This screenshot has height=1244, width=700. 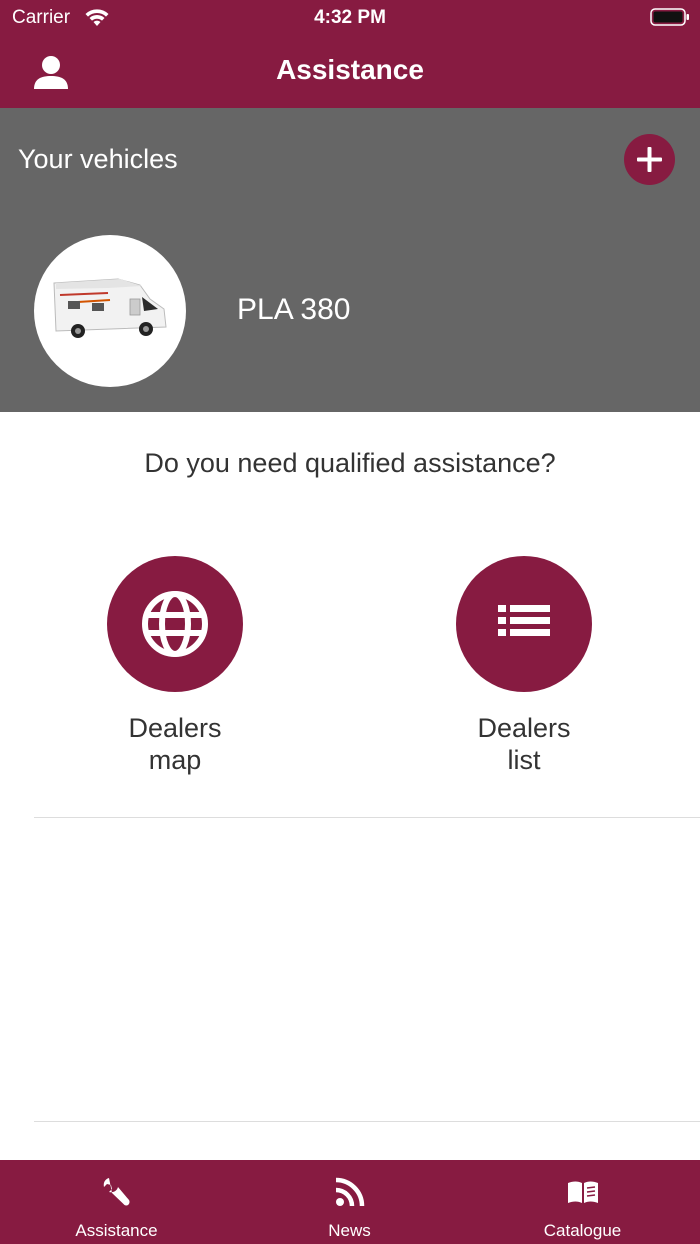 I want to click on tab-bar: Assistance News Catalogue, so click(x=350, y=1202).